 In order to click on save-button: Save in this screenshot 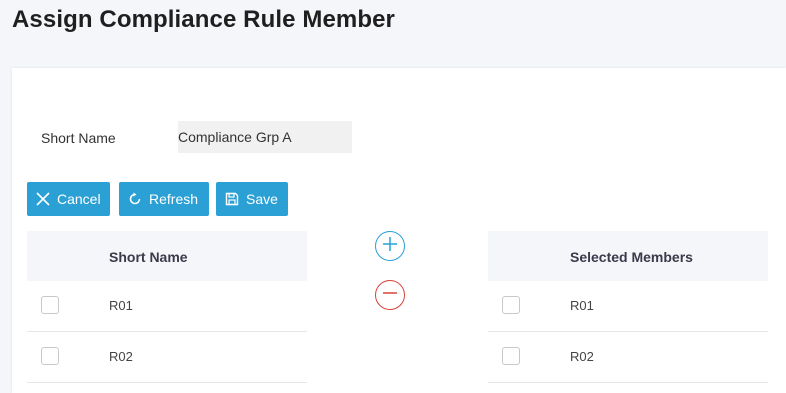, I will do `click(252, 199)`.